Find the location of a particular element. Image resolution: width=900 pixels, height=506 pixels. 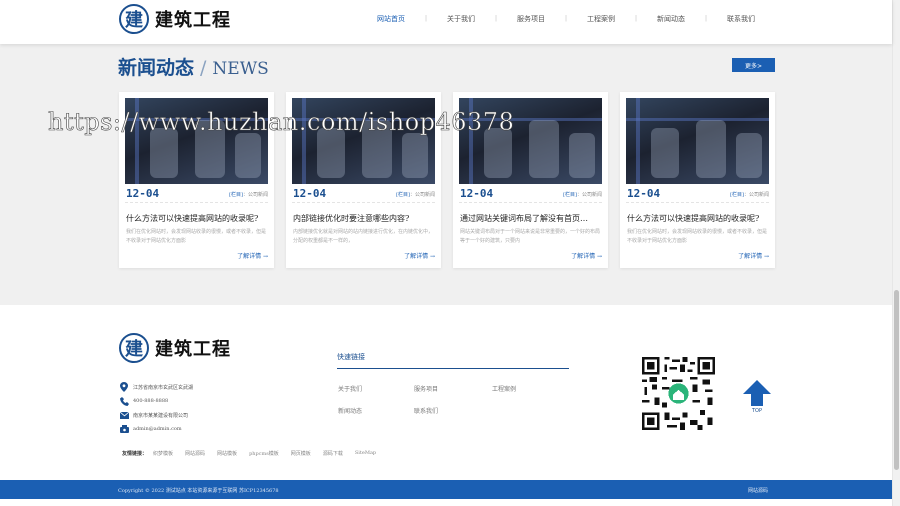

friend-link: SiteMap is located at coordinates (365, 453).